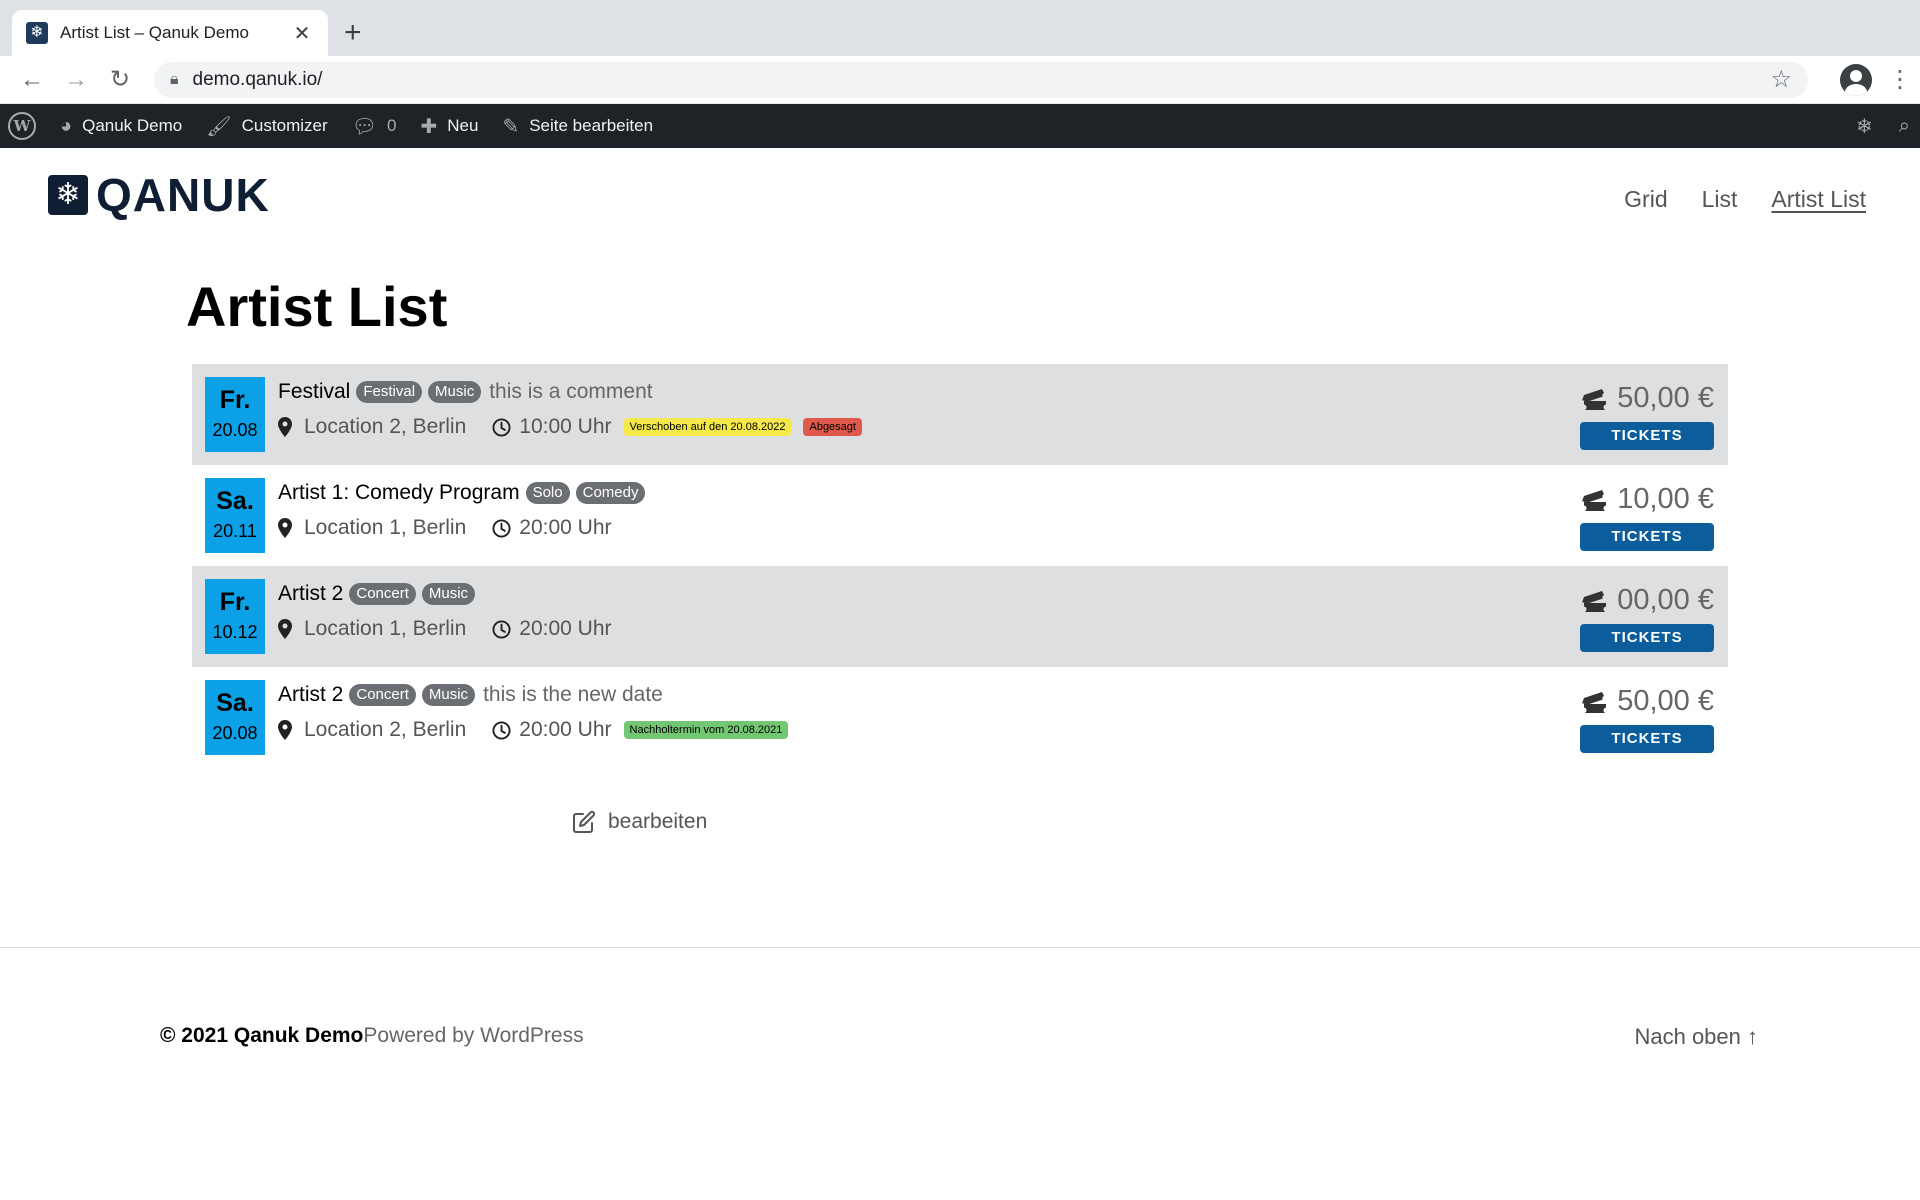 The height and width of the screenshot is (1200, 1920). What do you see at coordinates (37, 33) in the screenshot?
I see `site-favicon-icon: ❄` at bounding box center [37, 33].